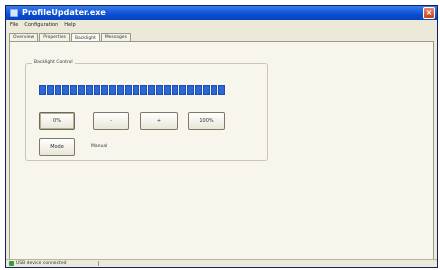  What do you see at coordinates (99, 146) in the screenshot?
I see `mode-value: Manual` at bounding box center [99, 146].